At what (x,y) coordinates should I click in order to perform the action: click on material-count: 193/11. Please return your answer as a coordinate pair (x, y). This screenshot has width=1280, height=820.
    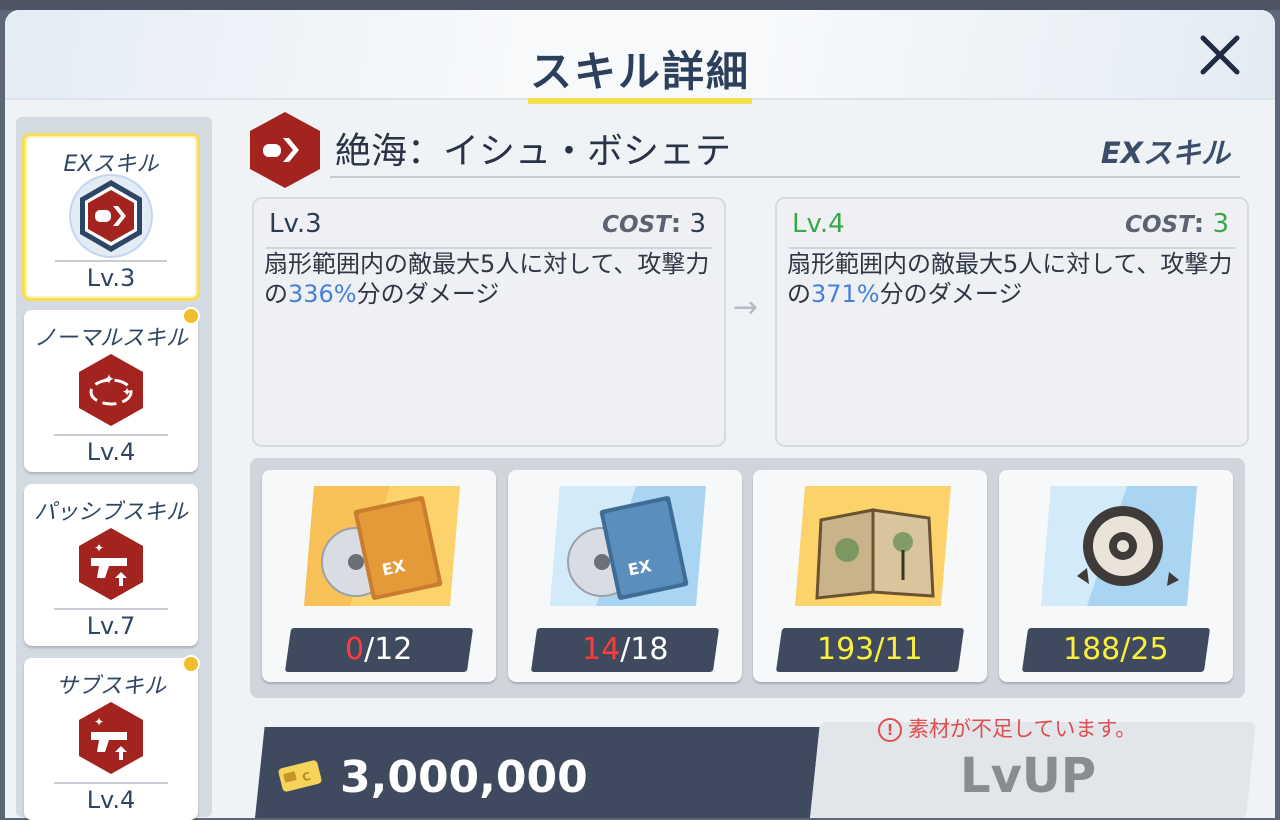
    Looking at the image, I should click on (870, 650).